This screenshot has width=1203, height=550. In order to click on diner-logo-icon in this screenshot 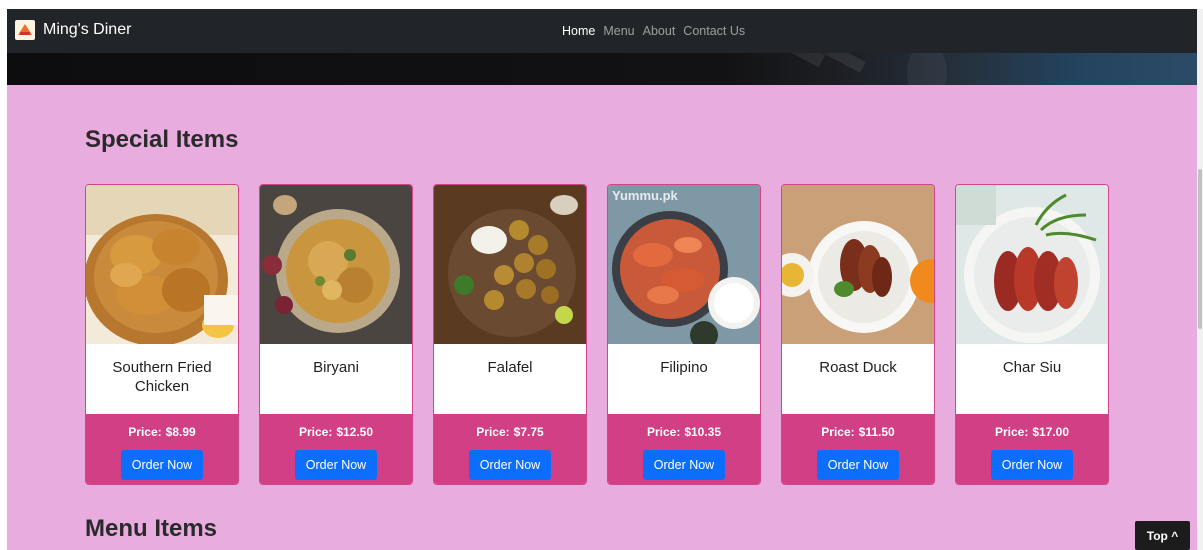, I will do `click(25, 30)`.